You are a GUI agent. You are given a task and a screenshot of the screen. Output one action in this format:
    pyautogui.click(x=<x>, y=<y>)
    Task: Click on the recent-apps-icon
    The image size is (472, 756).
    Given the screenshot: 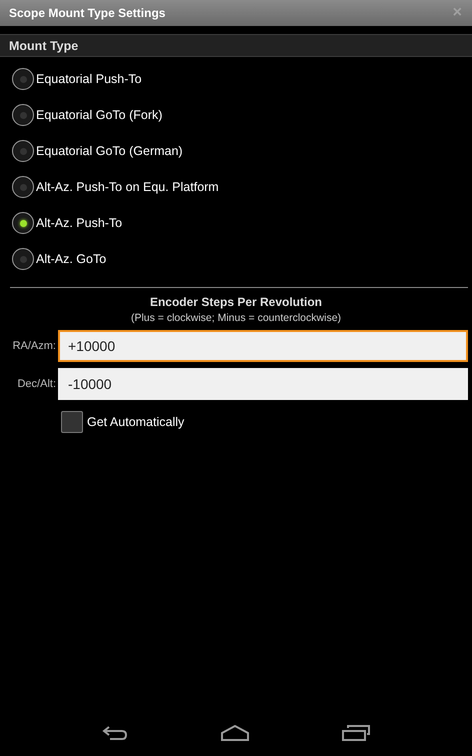 What is the action you would take?
    pyautogui.click(x=356, y=733)
    